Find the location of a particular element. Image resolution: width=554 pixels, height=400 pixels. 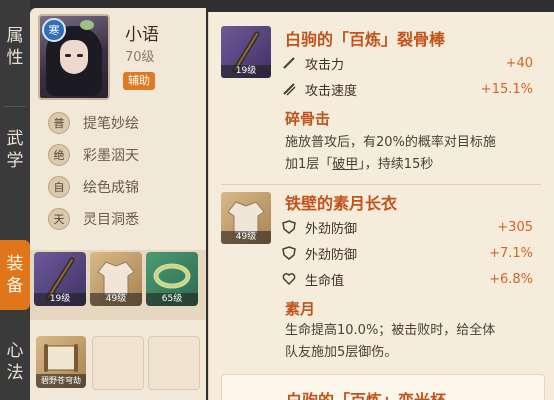

character-portrait: 寒 is located at coordinates (74, 57).